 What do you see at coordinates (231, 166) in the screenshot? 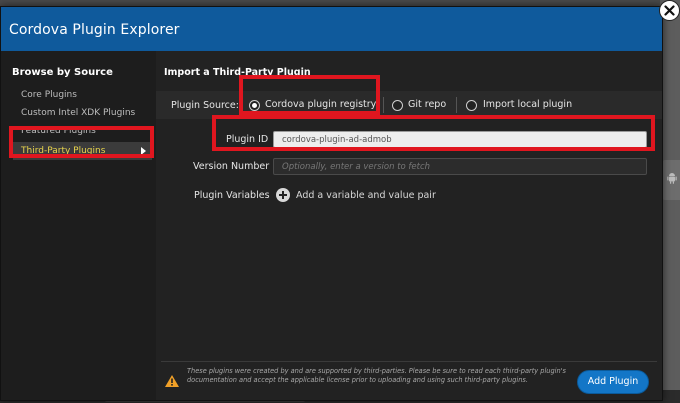
I see `version-number-label: Version Number` at bounding box center [231, 166].